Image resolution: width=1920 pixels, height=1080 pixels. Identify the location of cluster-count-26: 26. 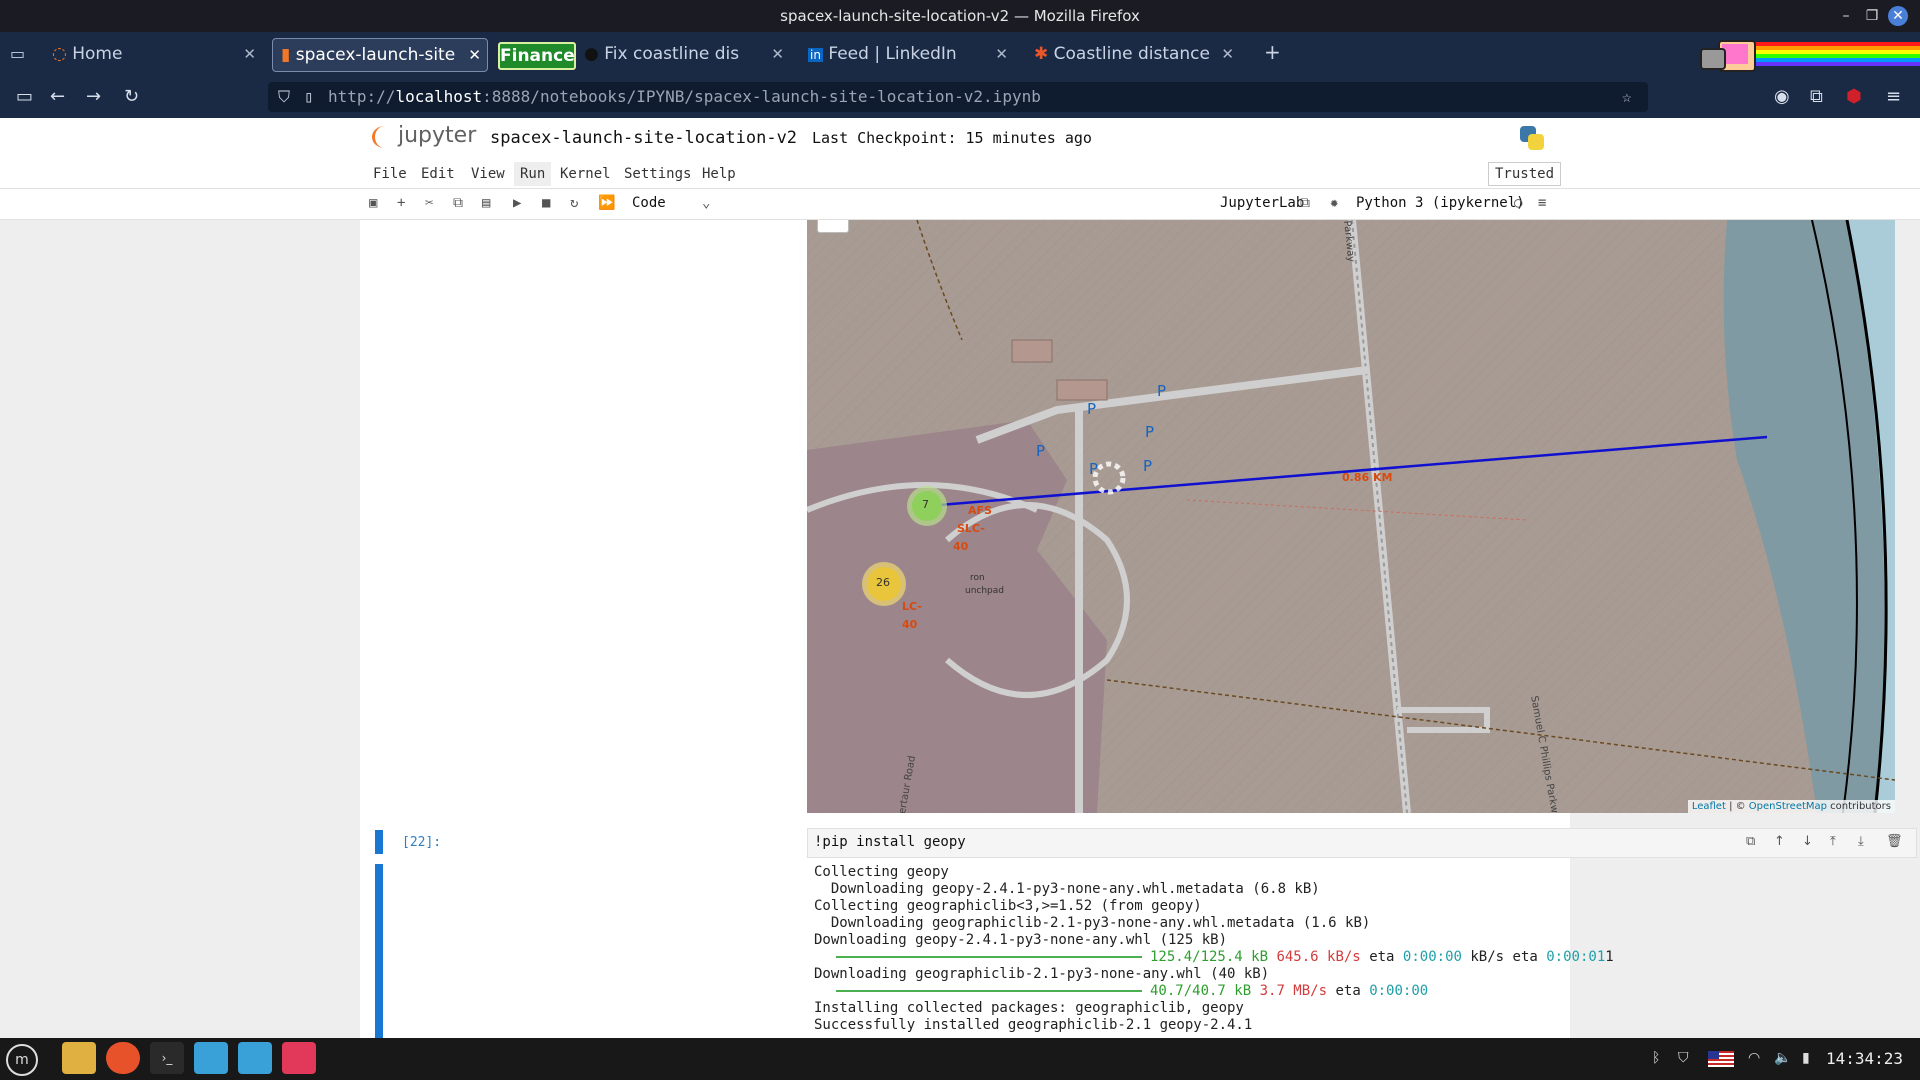
(883, 582).